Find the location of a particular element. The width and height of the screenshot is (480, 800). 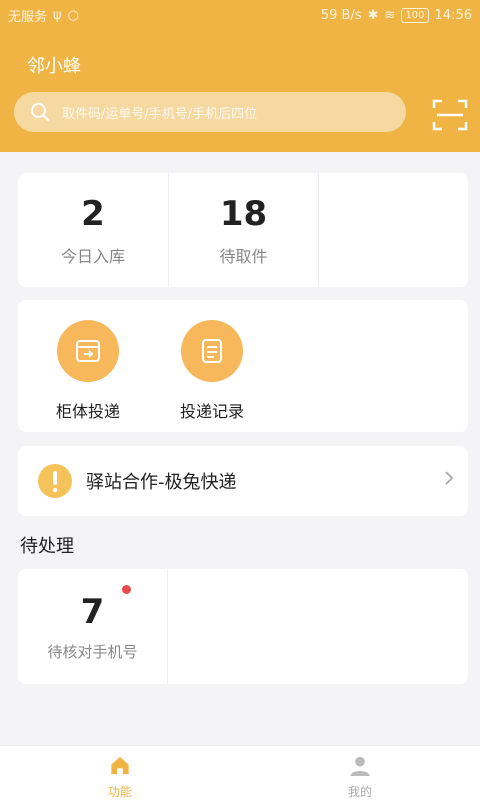

search-placeholder: 取件码/运单号/手机号/手机后四位 is located at coordinates (160, 114).